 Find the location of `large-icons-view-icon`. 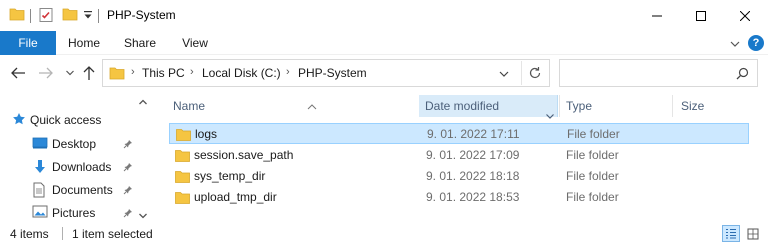

large-icons-view-icon is located at coordinates (753, 233).